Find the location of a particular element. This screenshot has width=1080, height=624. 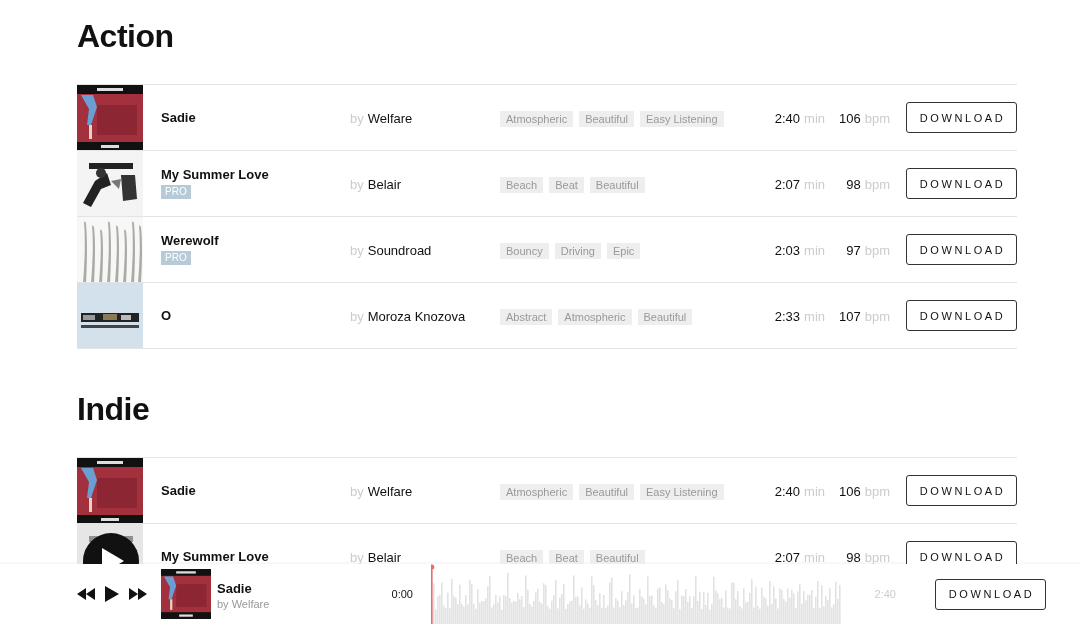

elapsed-time: 0:00 is located at coordinates (401, 594).